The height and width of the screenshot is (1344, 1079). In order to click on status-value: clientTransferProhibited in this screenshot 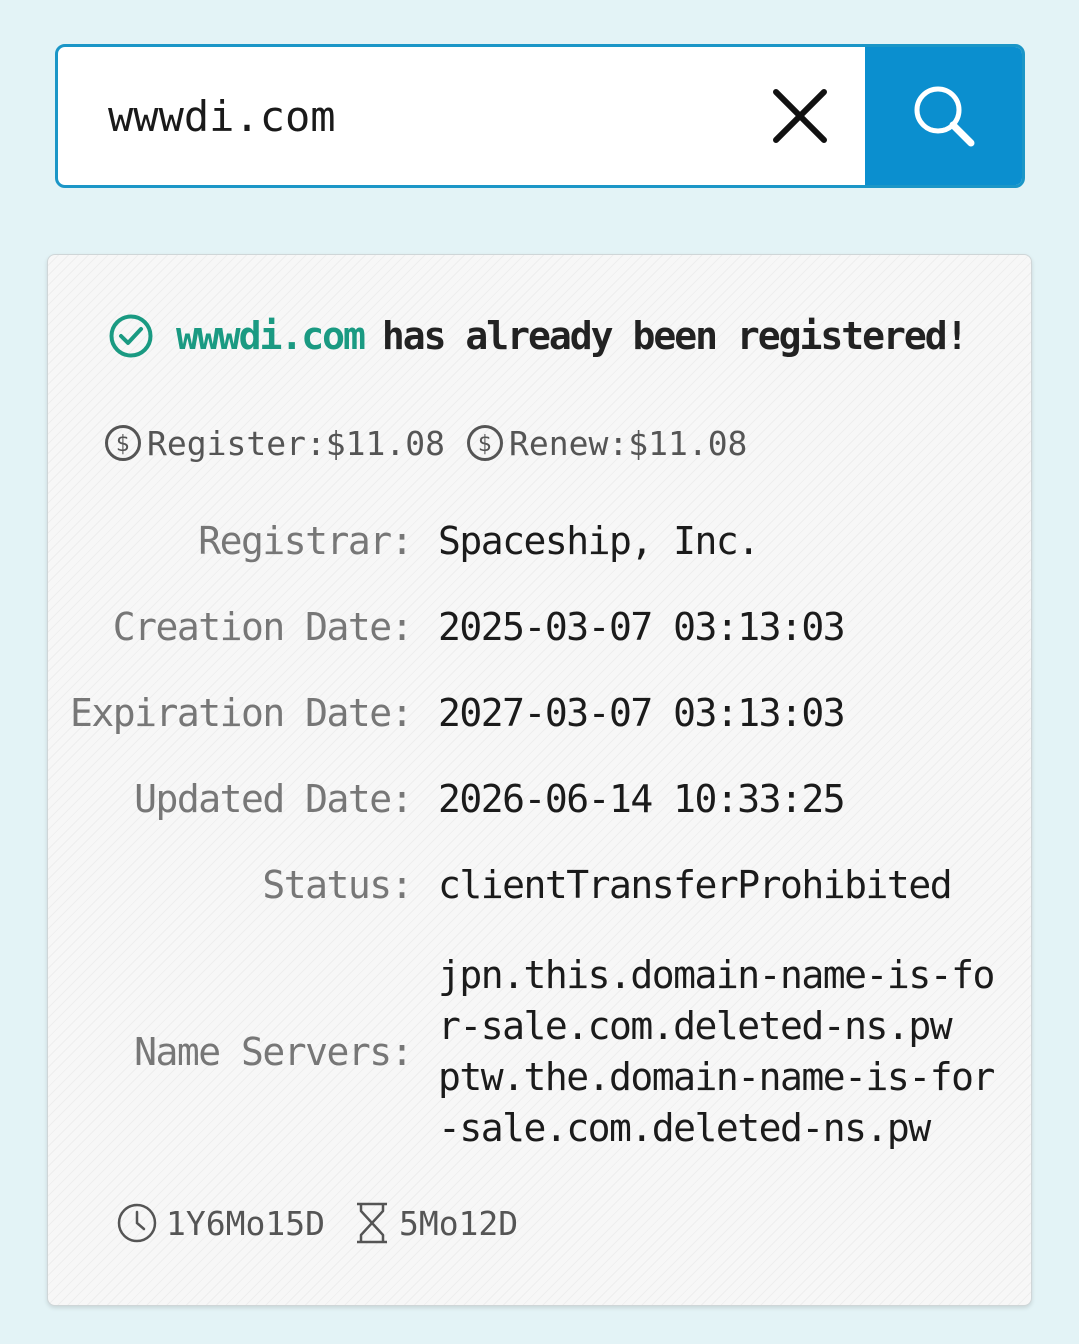, I will do `click(695, 885)`.